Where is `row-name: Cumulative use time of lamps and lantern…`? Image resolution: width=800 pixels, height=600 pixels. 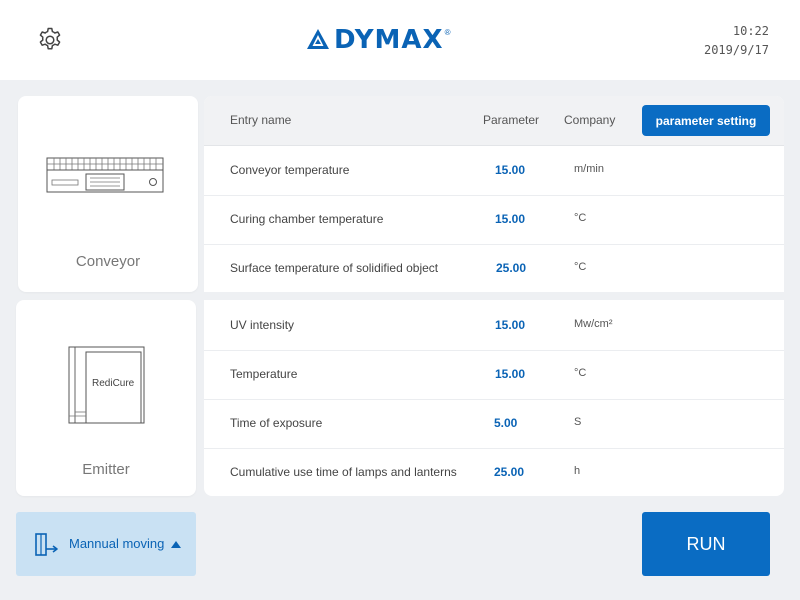
row-name: Cumulative use time of lamps and lantern… is located at coordinates (343, 472).